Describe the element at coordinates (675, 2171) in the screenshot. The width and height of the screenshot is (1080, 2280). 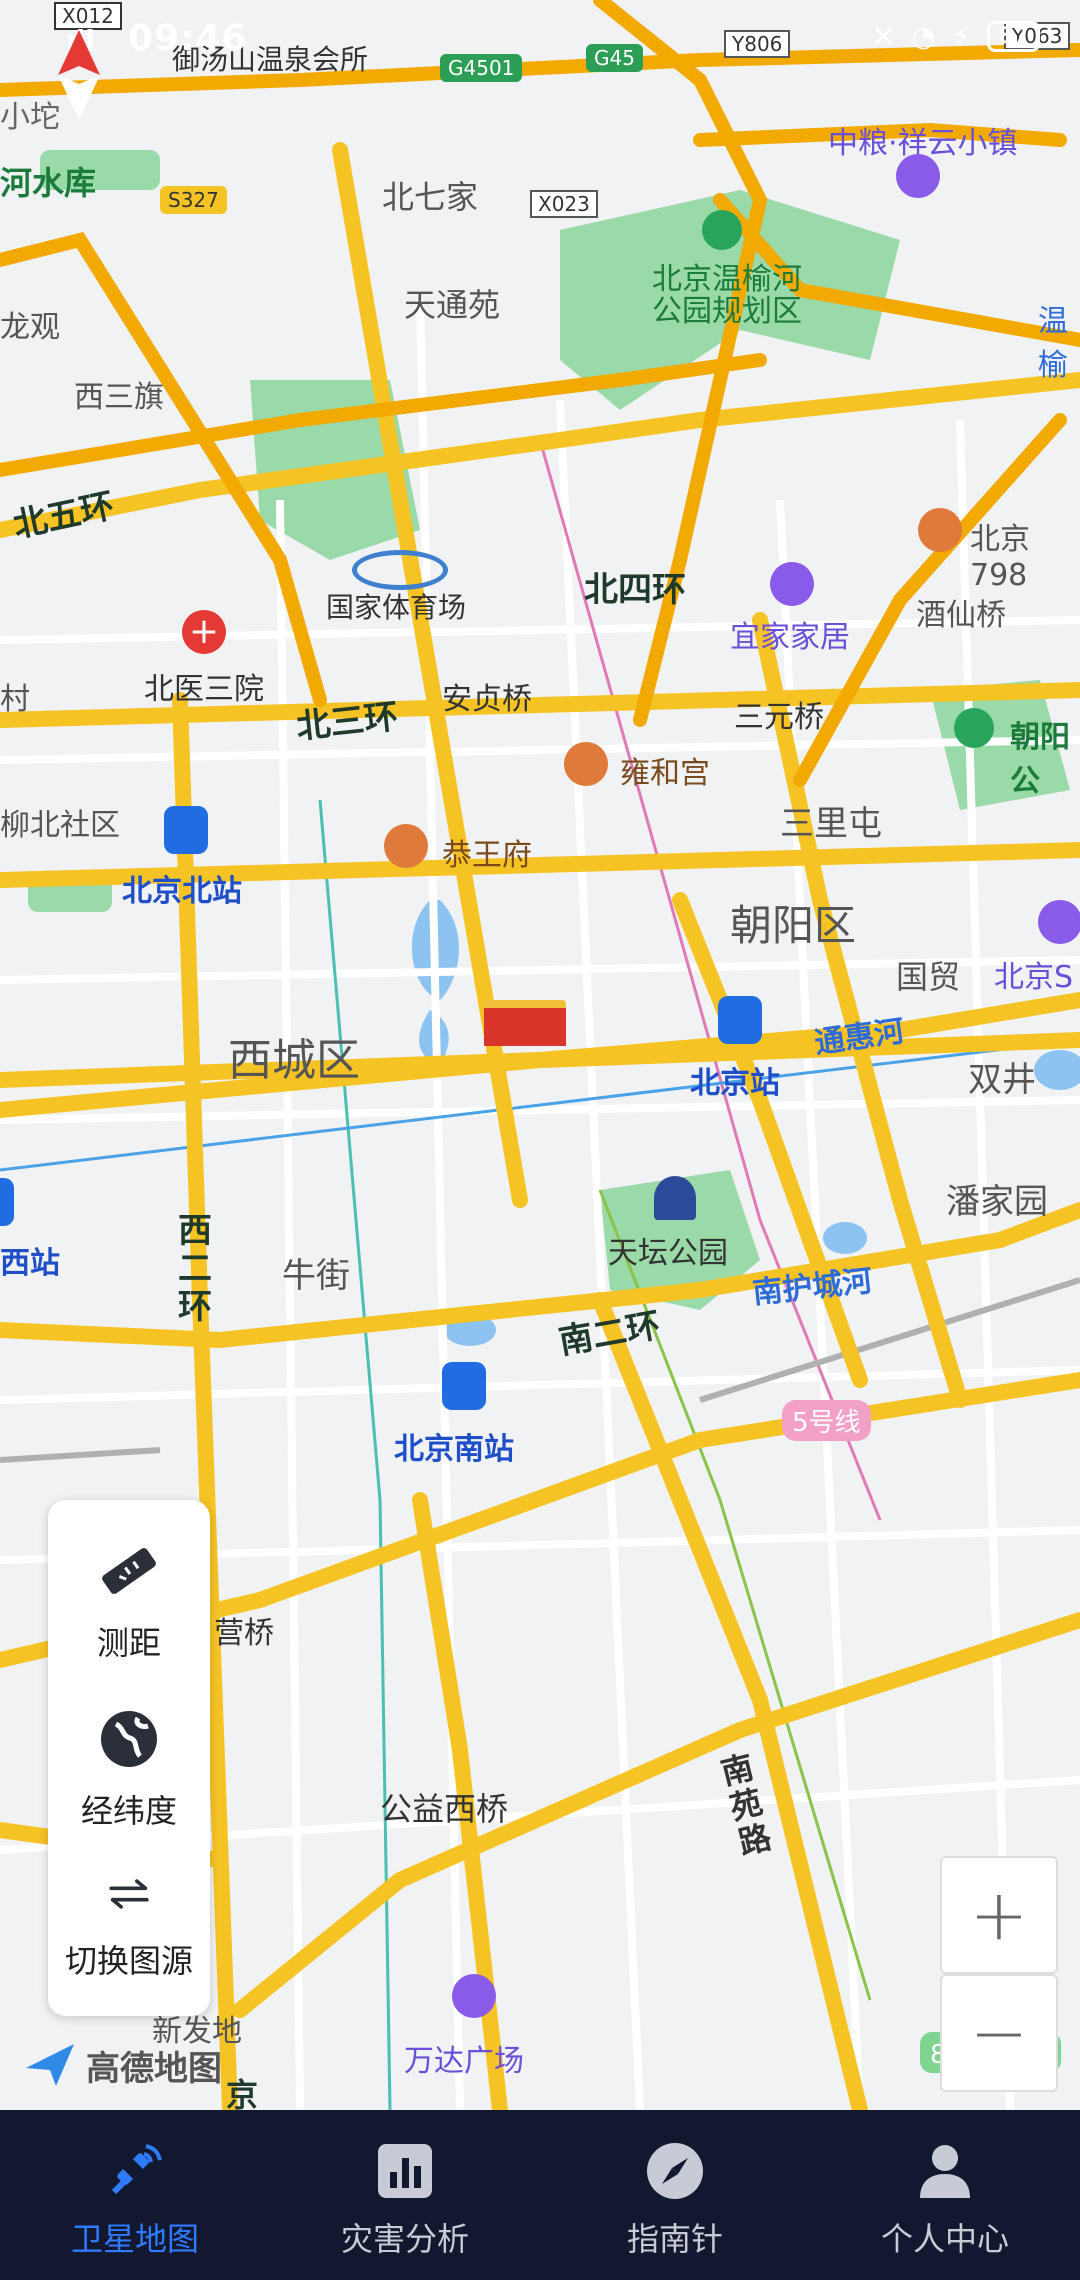
I see `compass-icon` at that location.